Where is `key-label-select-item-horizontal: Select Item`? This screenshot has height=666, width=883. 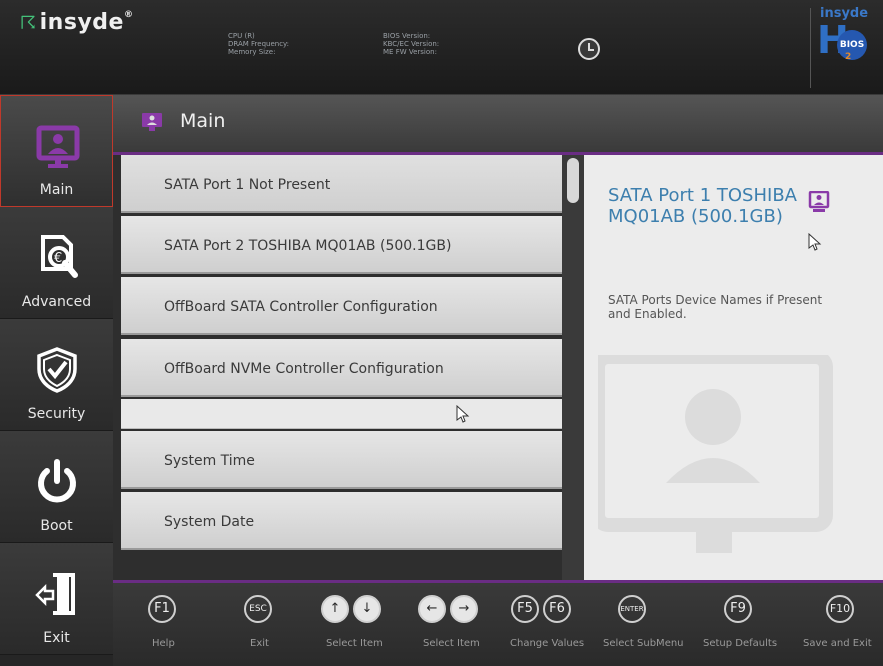 key-label-select-item-horizontal: Select Item is located at coordinates (451, 643).